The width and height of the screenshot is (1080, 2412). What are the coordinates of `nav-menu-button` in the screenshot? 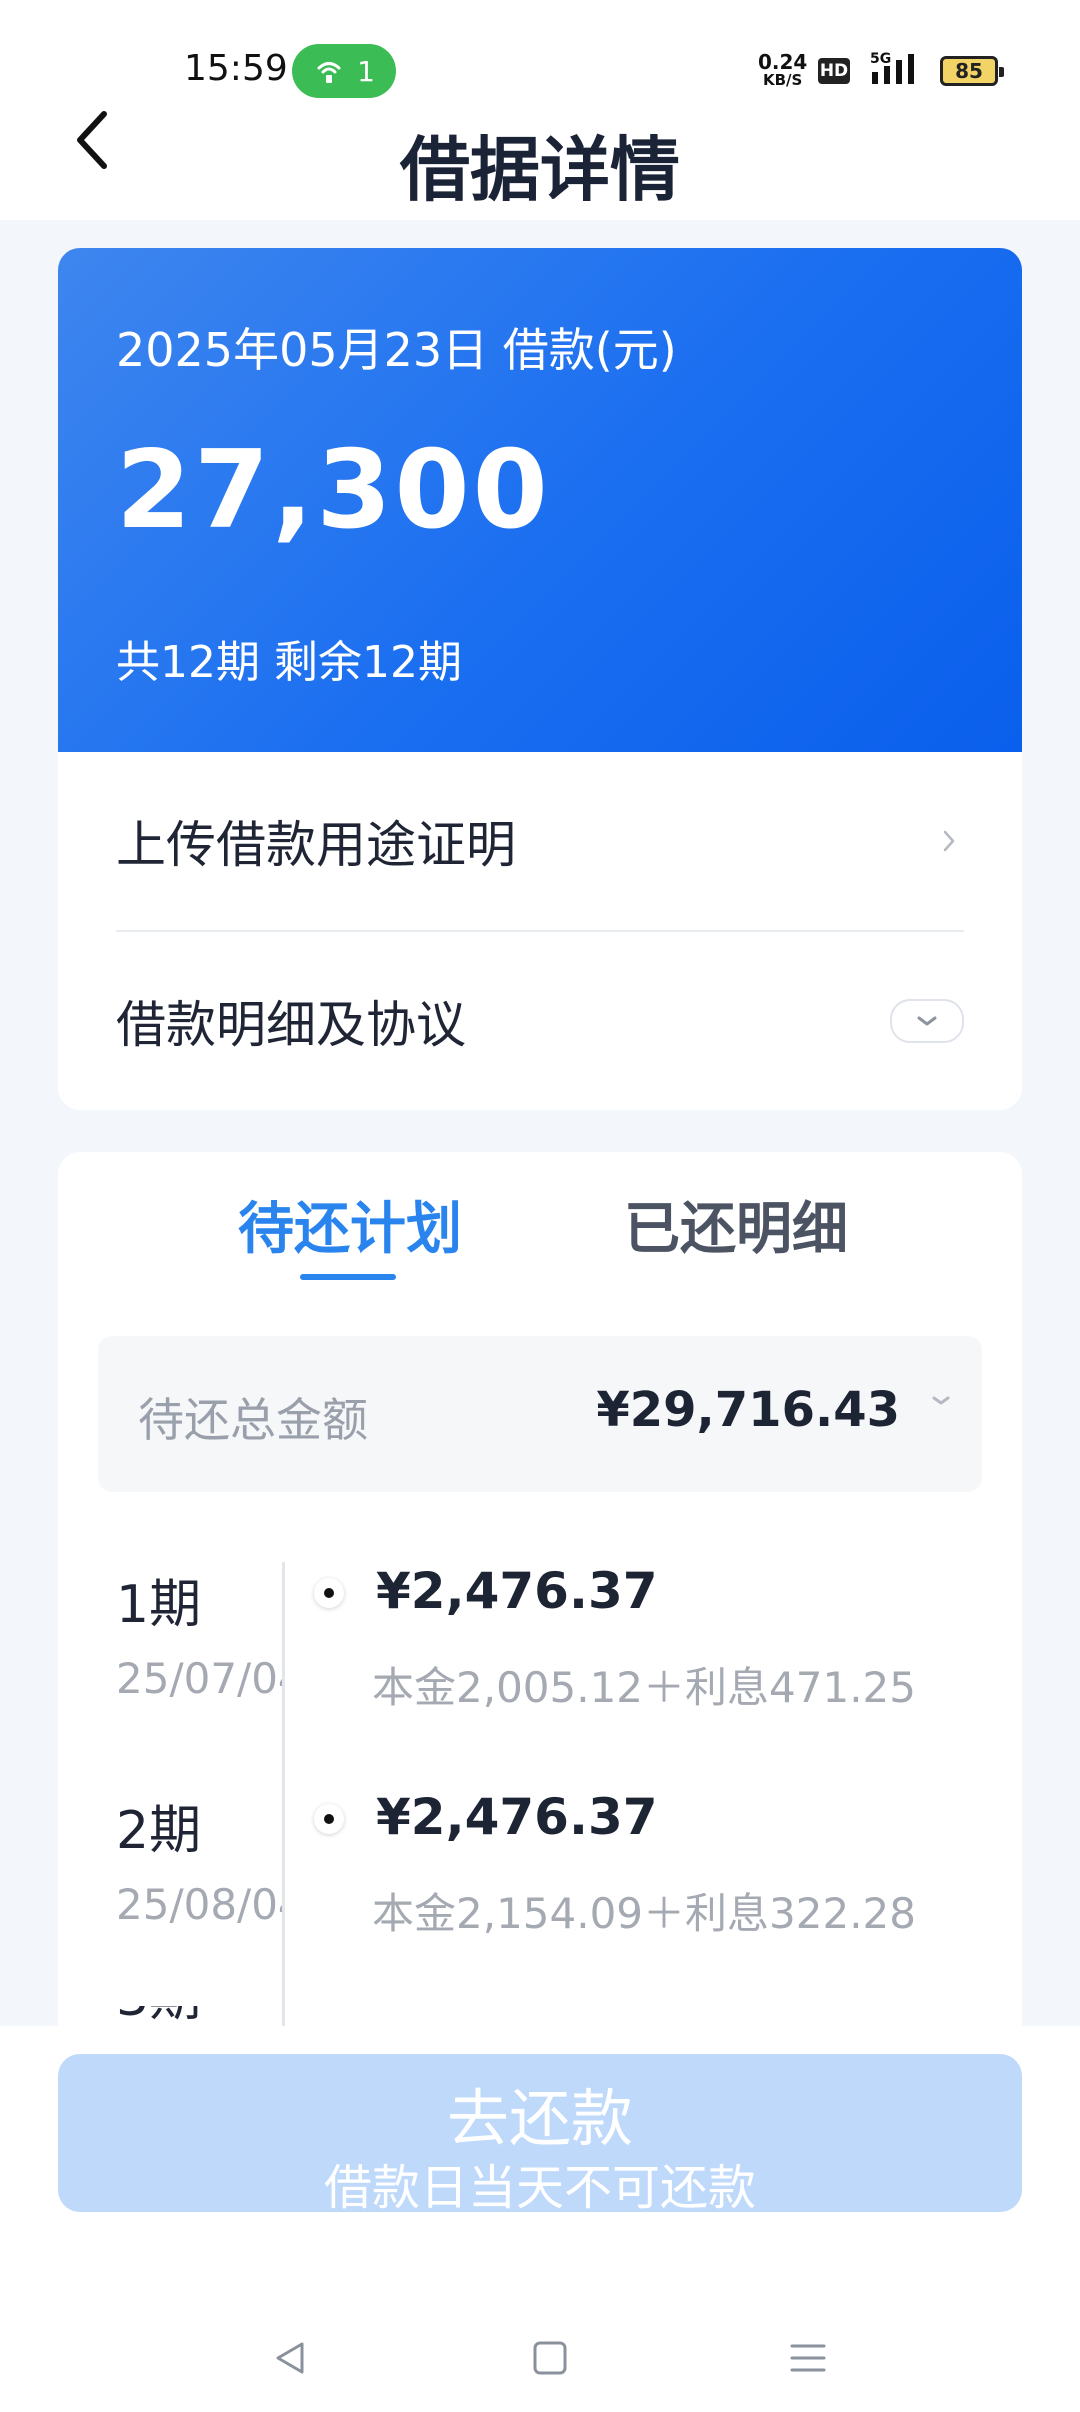 It's located at (808, 2358).